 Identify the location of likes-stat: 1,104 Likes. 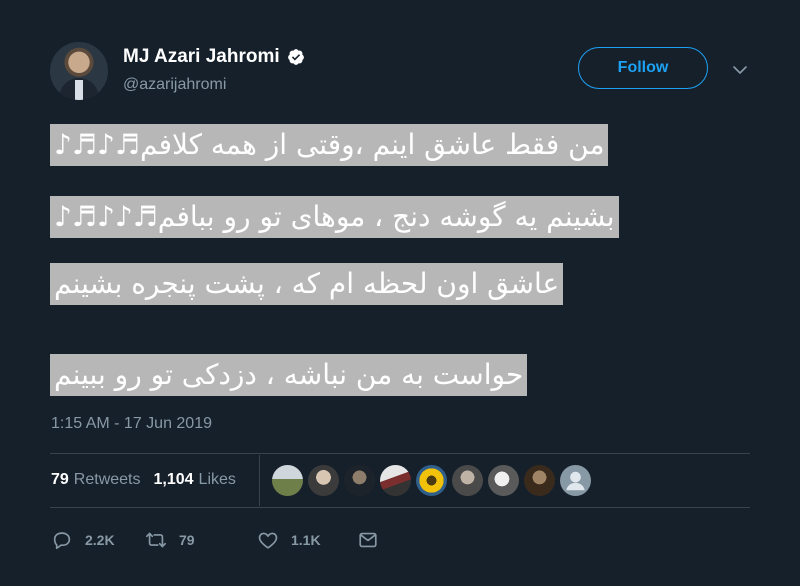
(195, 480).